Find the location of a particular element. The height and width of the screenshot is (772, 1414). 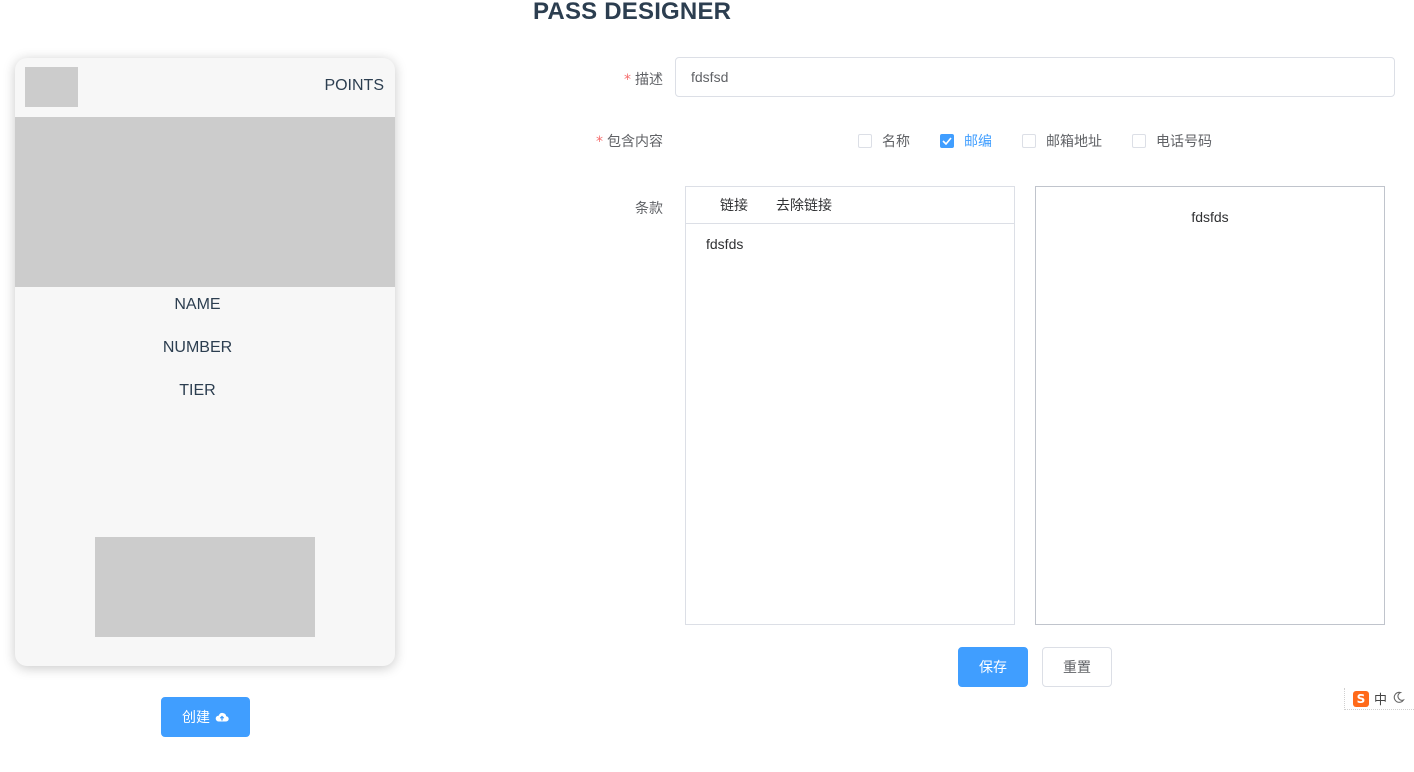

save-button: 保存 is located at coordinates (993, 667).